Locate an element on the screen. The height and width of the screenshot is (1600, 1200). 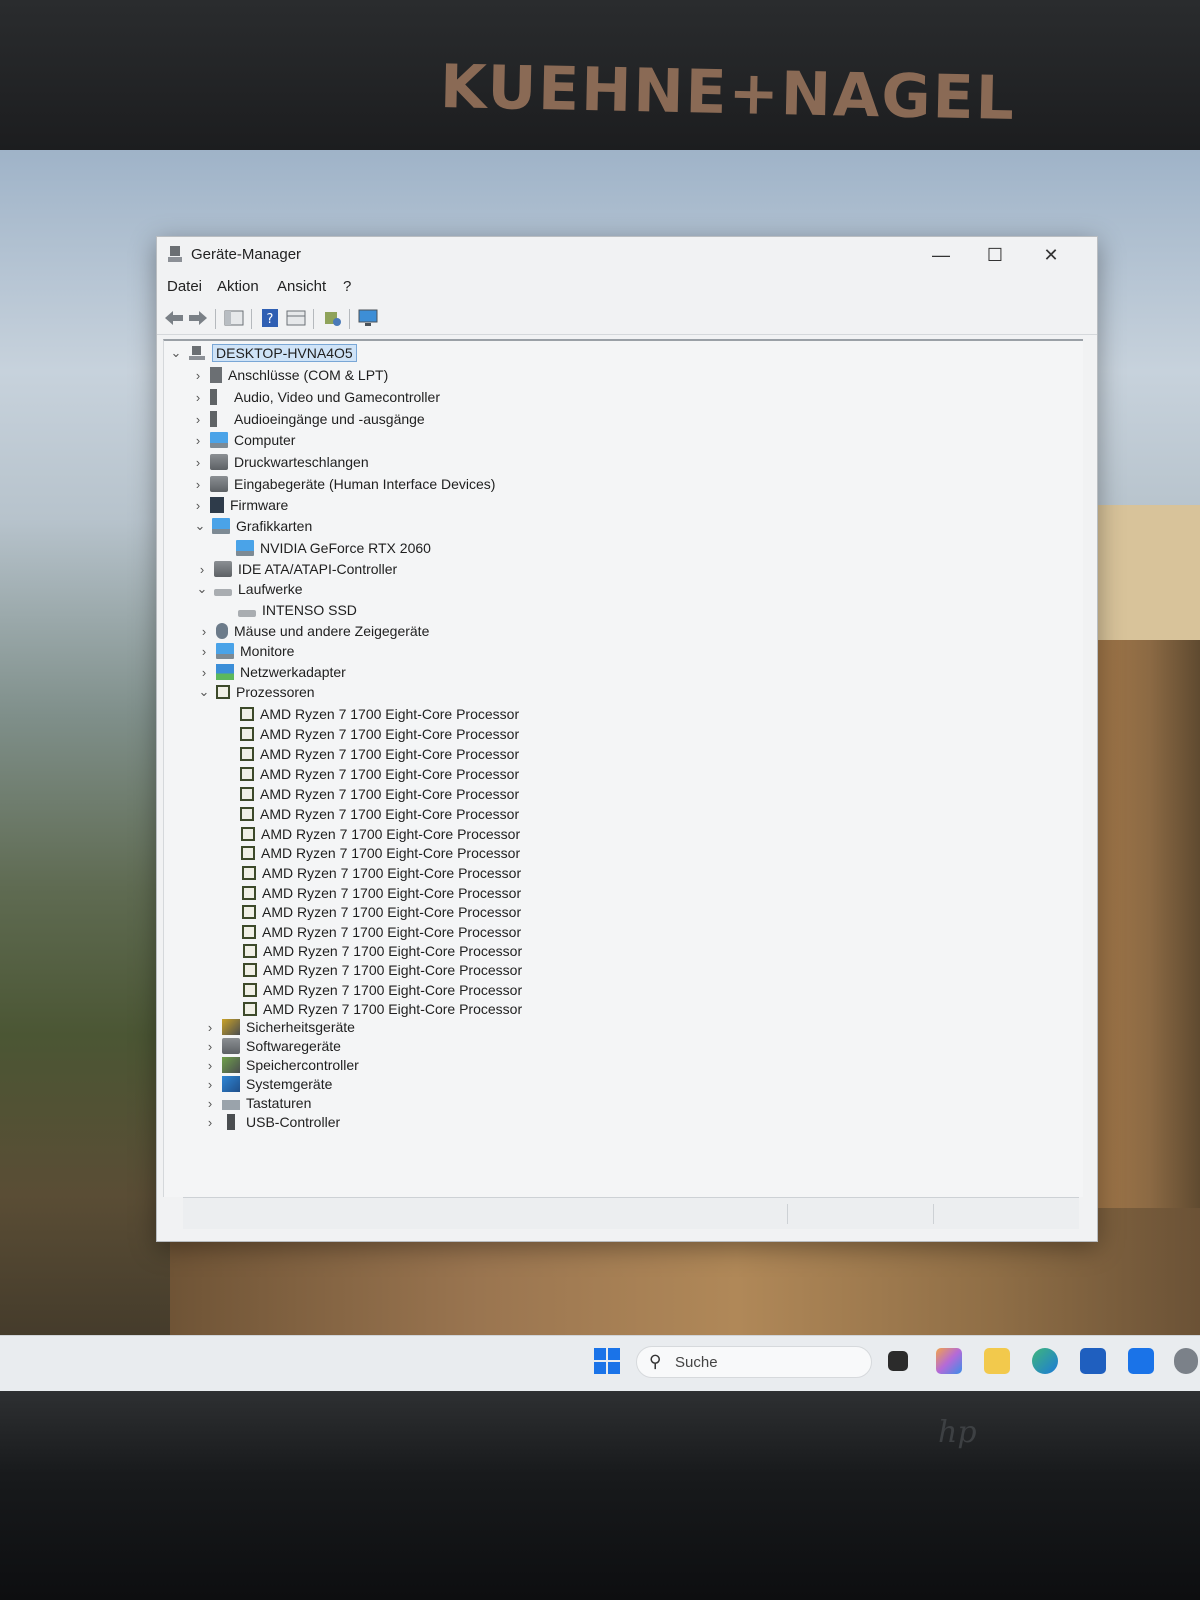
tree-device: INTENSO SSD is located at coordinates (295, 610).